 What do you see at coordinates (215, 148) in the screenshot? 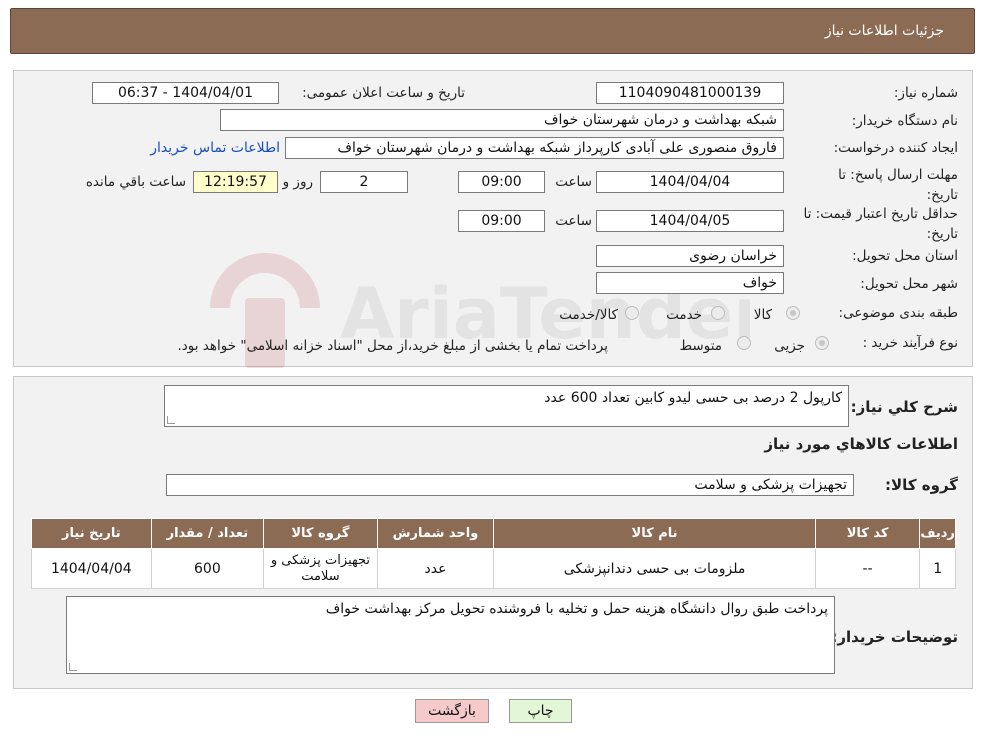
I see `buyer-contact-link: اطلاعات تماس خریدار` at bounding box center [215, 148].